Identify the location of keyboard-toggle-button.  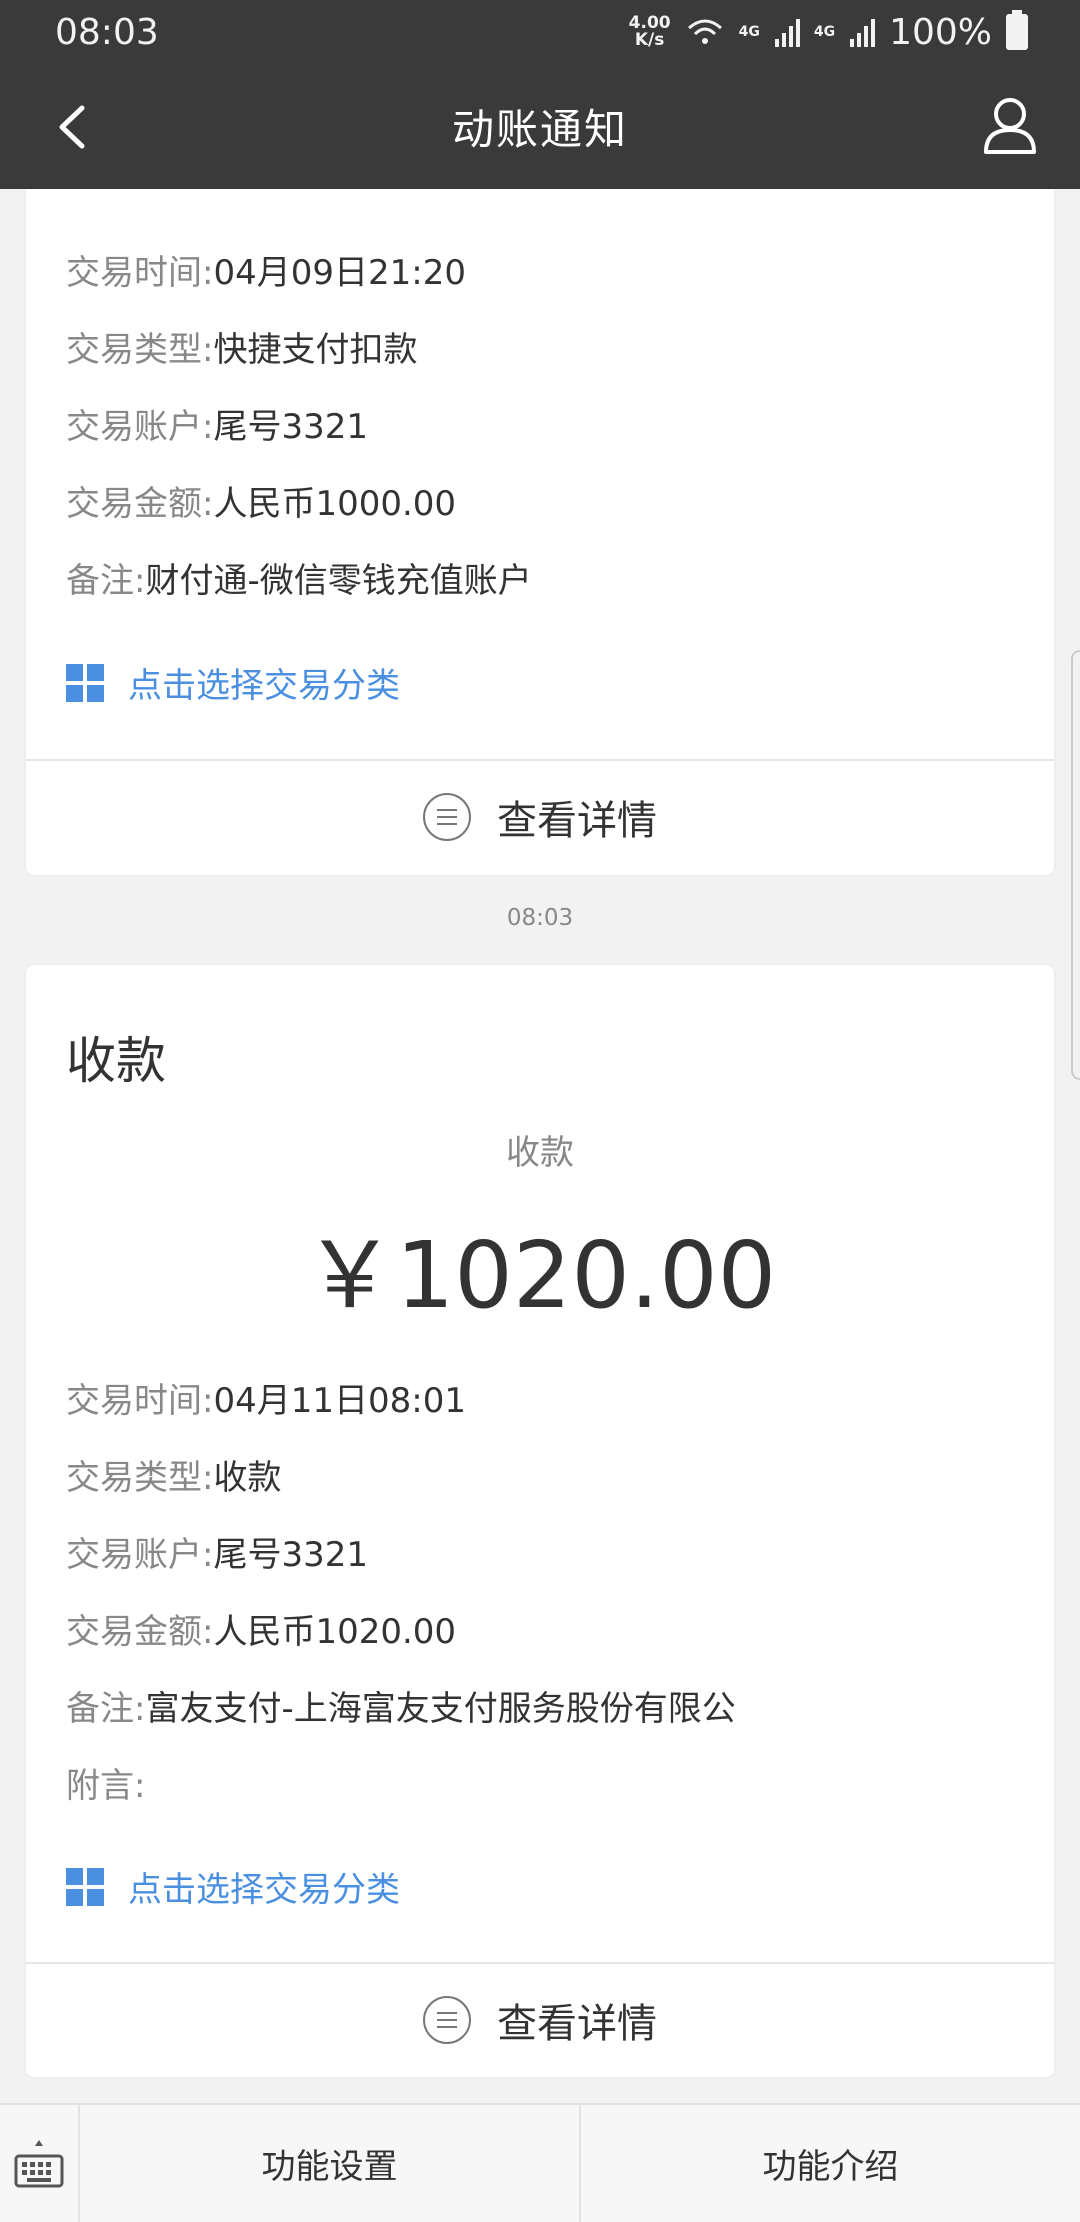
(40, 2163).